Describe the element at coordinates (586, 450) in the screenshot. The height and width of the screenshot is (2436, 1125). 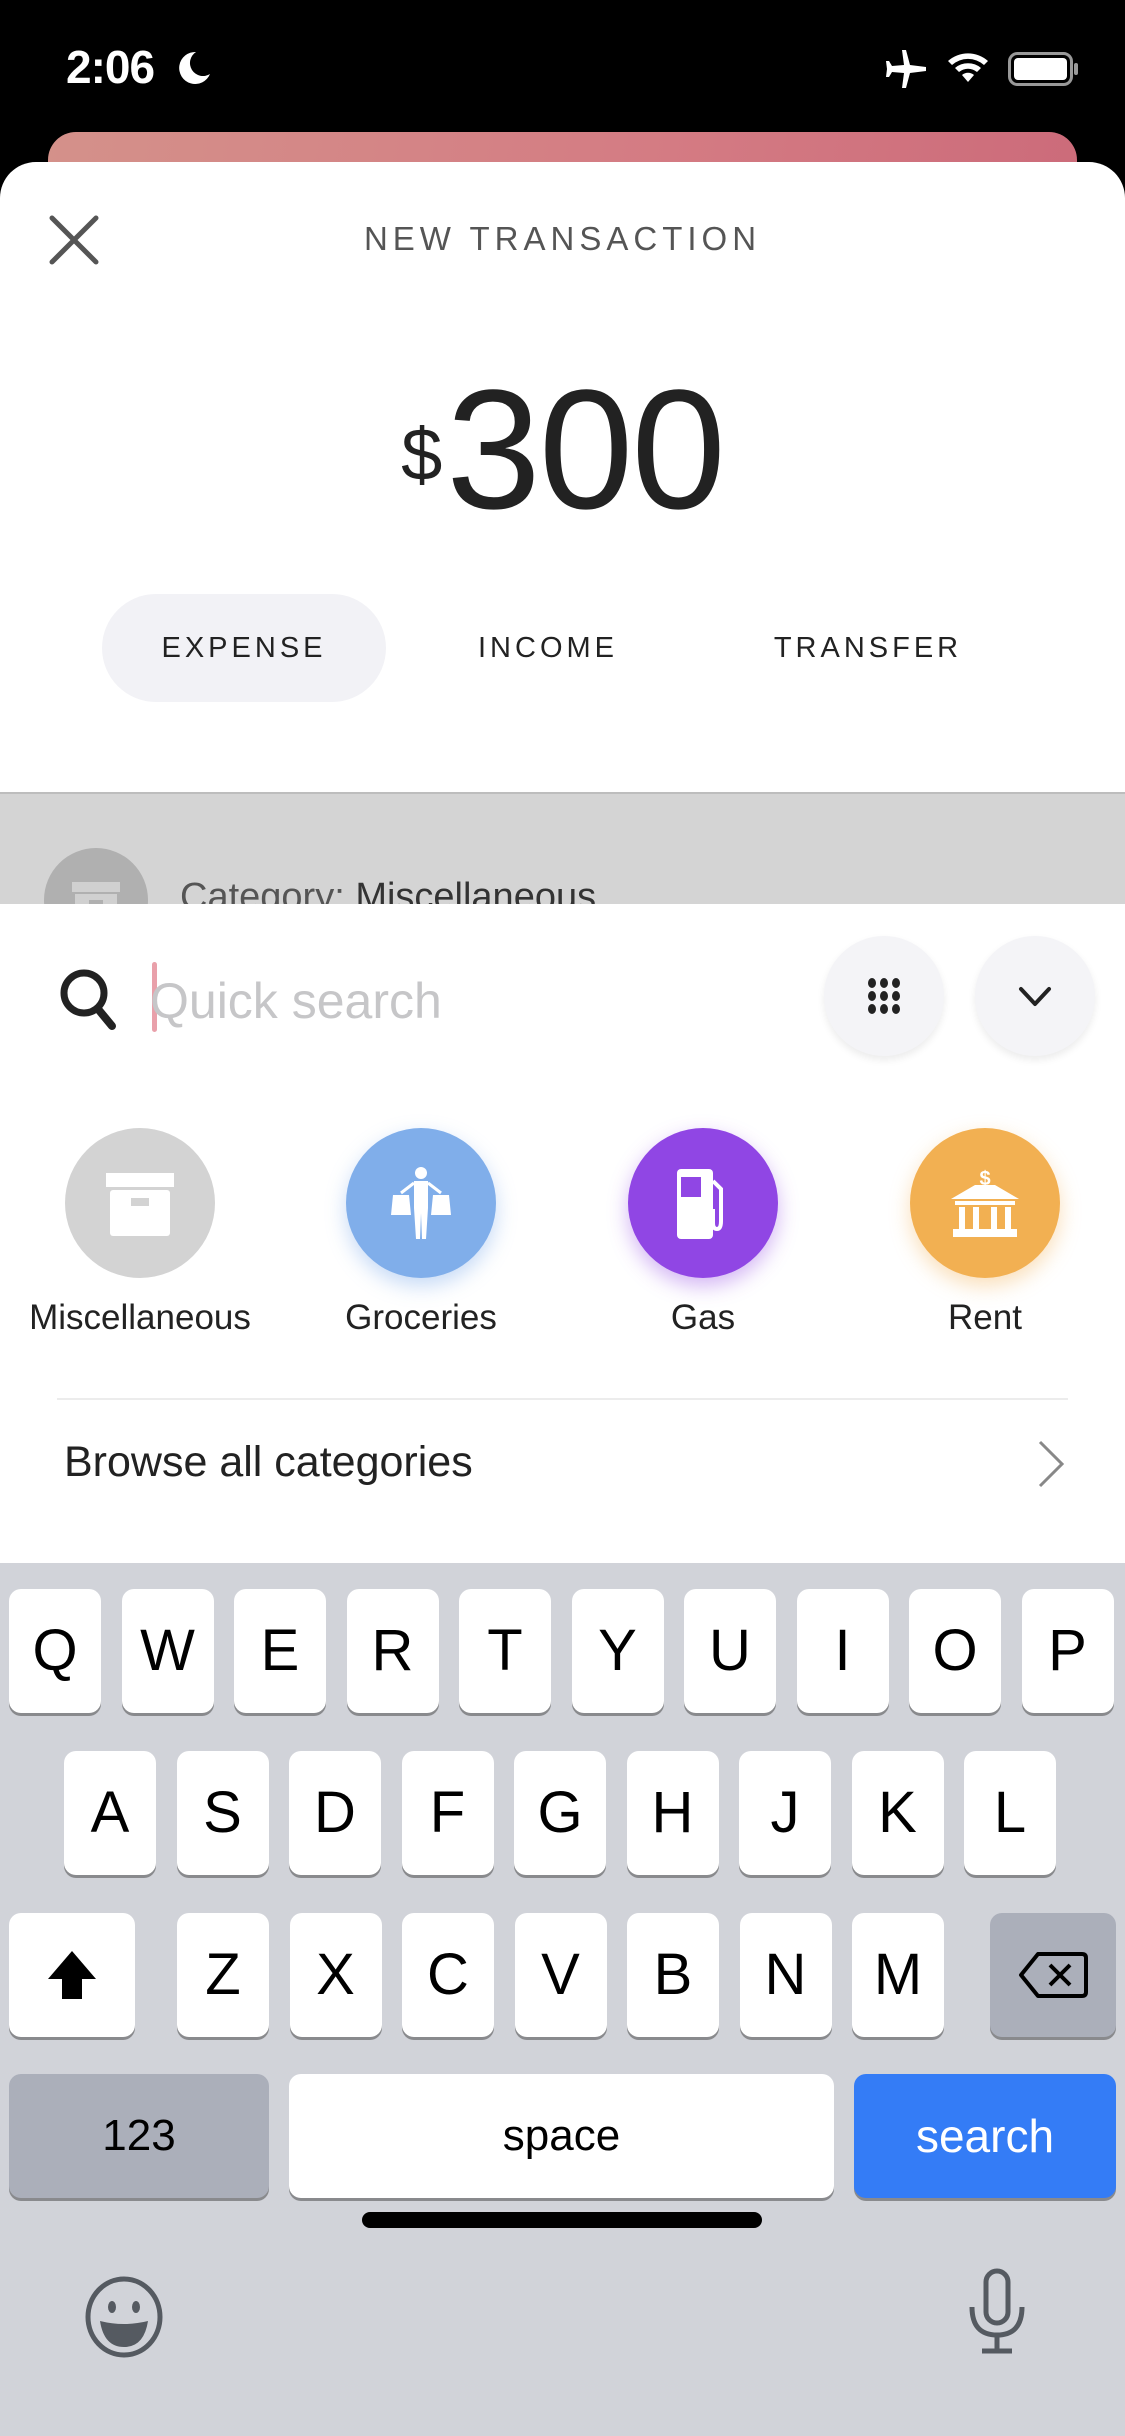
I see `amount-value: 300` at that location.